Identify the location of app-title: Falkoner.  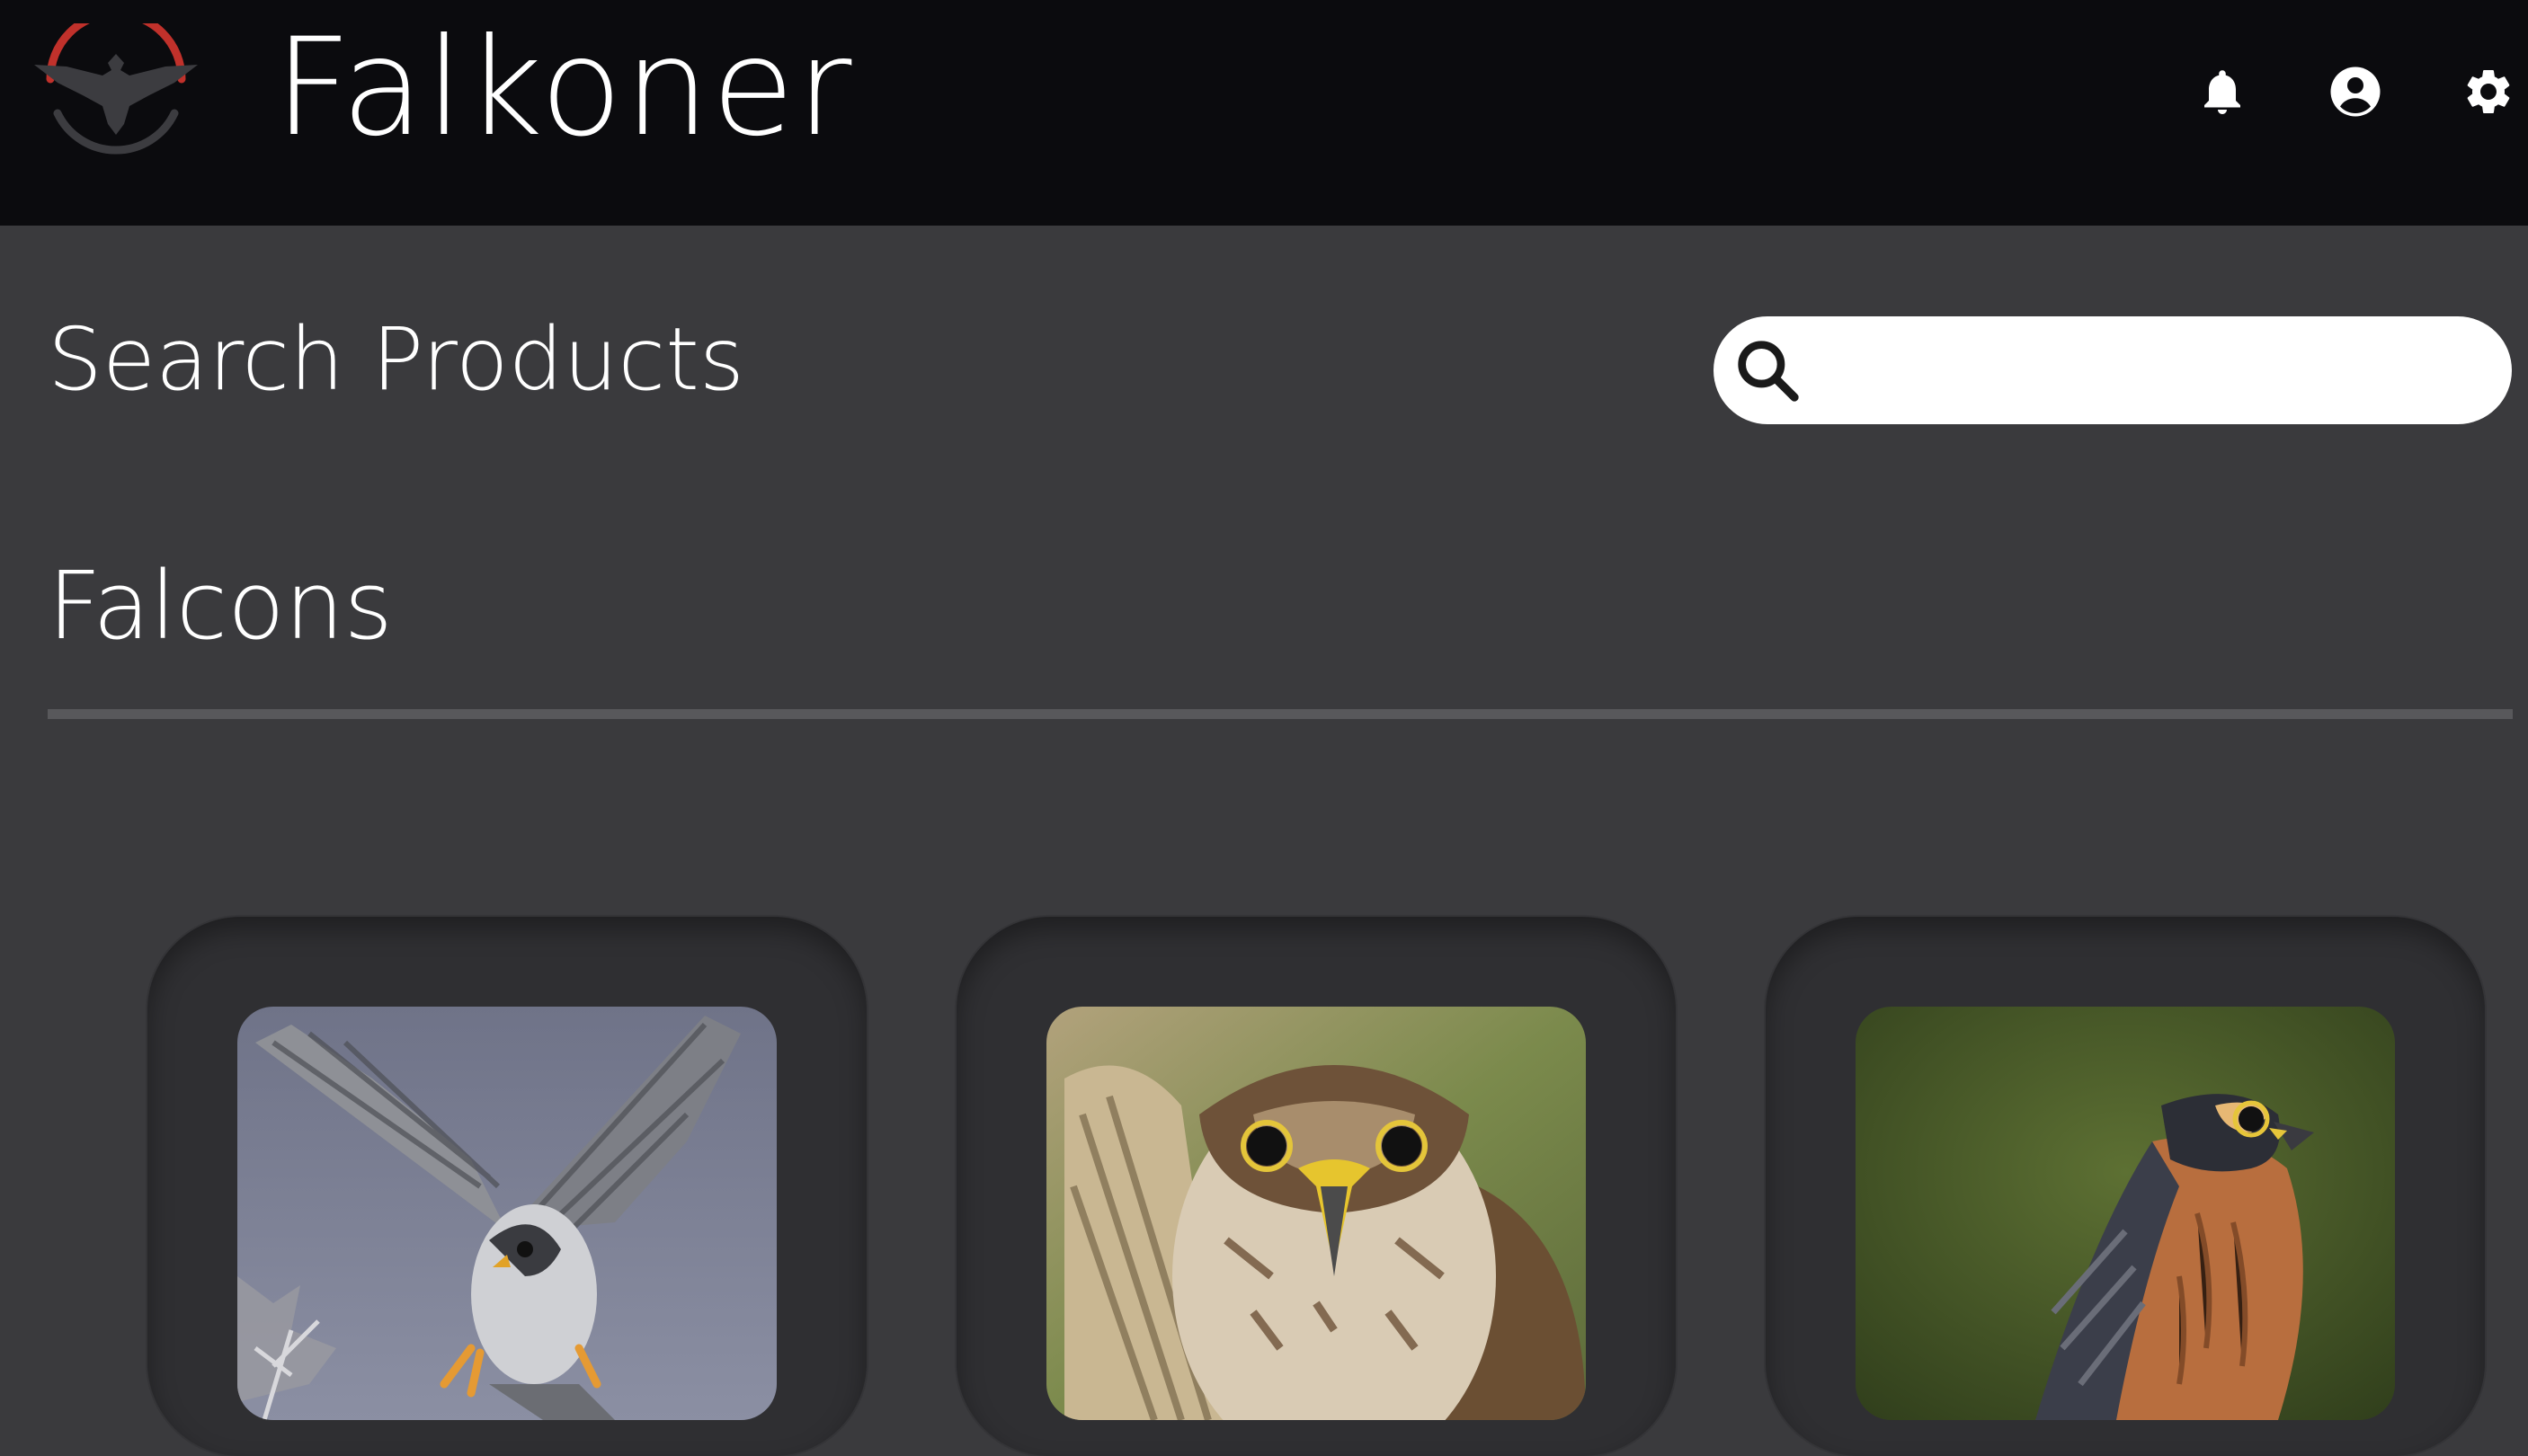
(564, 88).